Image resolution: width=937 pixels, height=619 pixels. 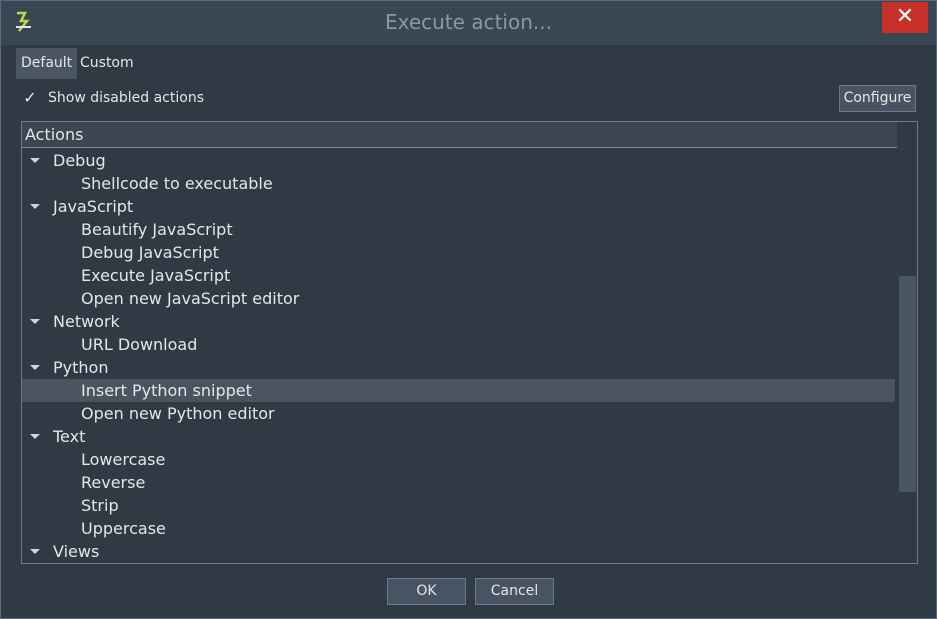 I want to click on close-button: ✕, so click(x=905, y=17).